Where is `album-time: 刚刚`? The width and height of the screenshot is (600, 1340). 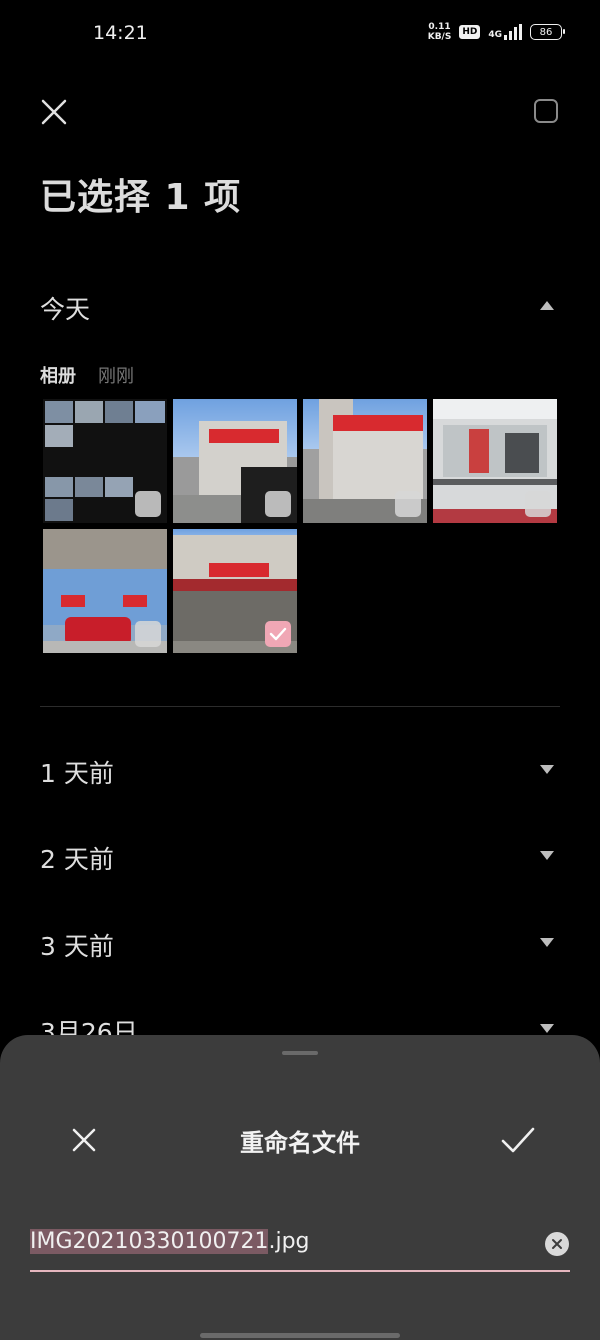
album-time: 刚刚 is located at coordinates (116, 376).